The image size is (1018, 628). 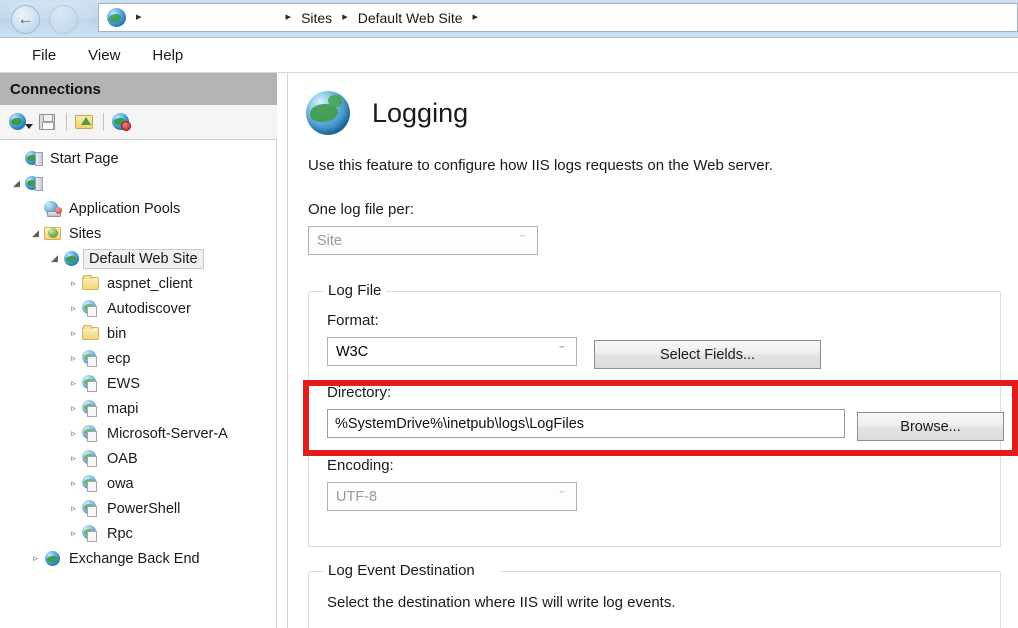 I want to click on tree-item-application-pools: Application Pools, so click(x=138, y=208).